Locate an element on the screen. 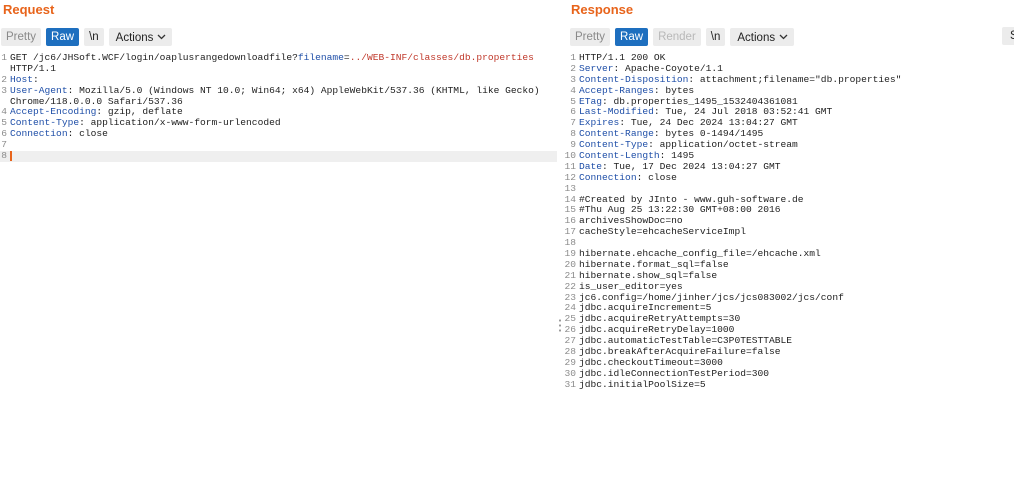 This screenshot has width=1014, height=479. request-tab-pretty: Pretty is located at coordinates (21, 37).